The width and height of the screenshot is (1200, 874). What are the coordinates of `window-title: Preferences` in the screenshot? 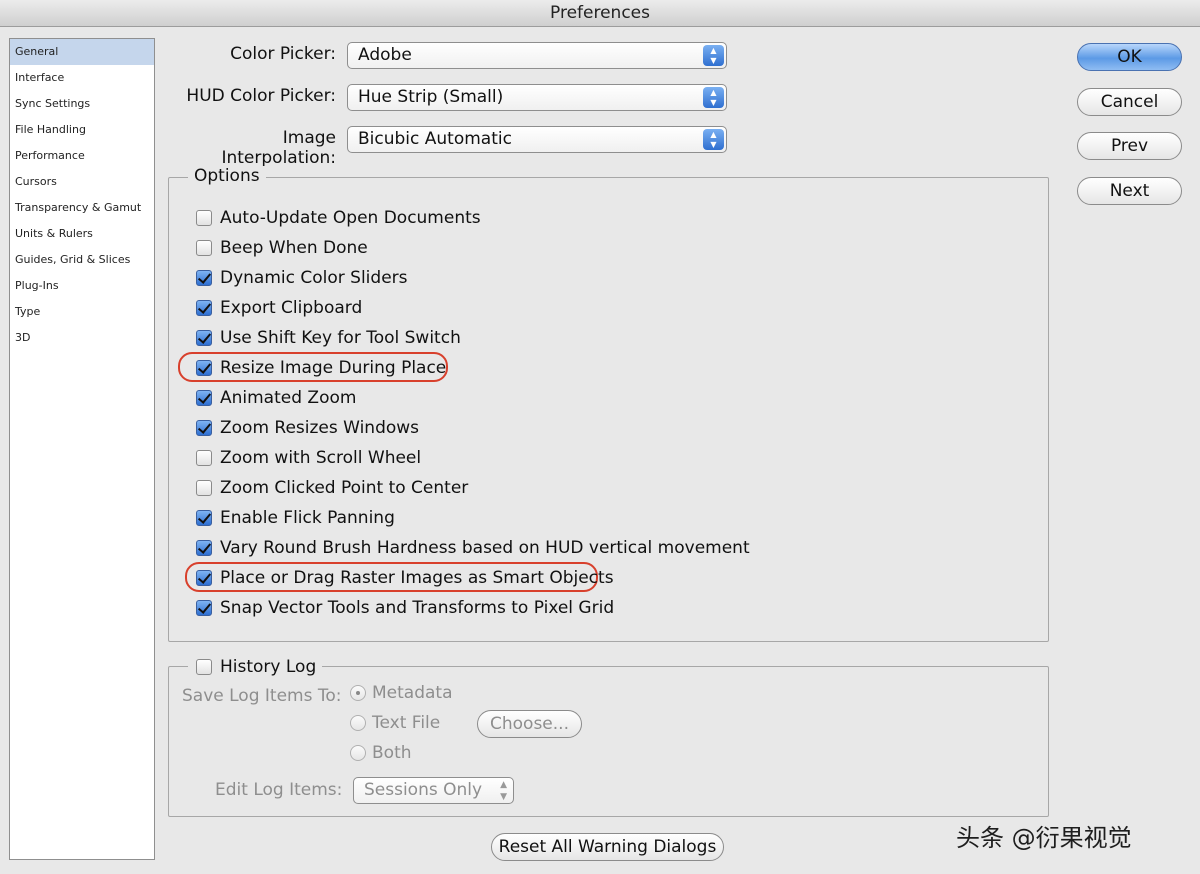 It's located at (600, 13).